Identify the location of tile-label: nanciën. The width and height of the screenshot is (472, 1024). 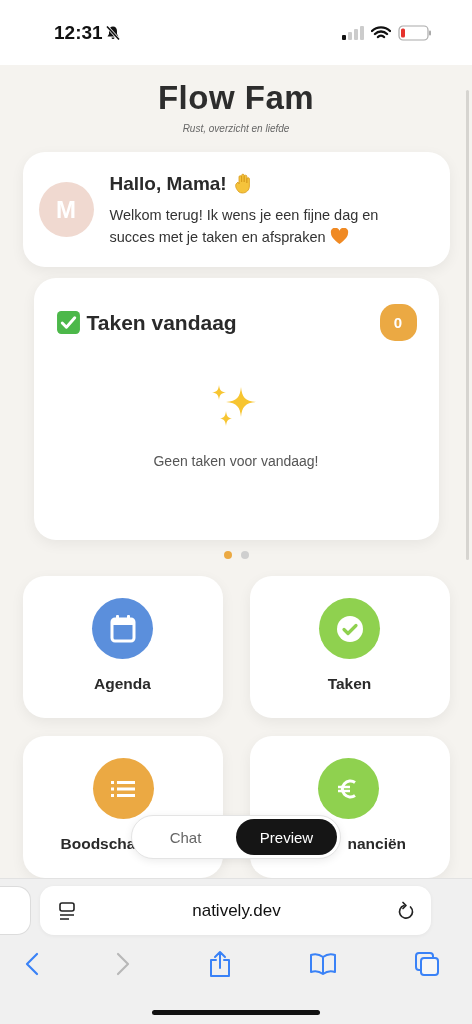
(377, 844).